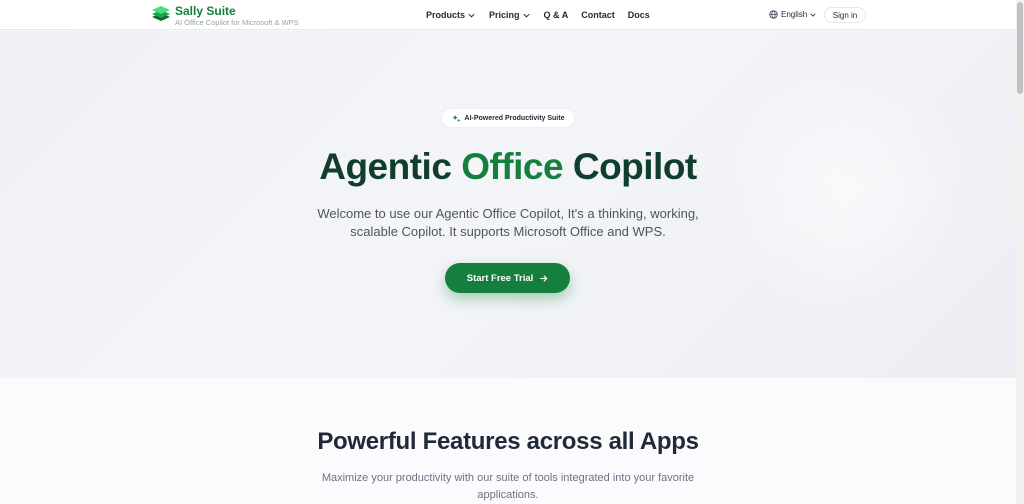 This screenshot has width=1024, height=504. Describe the element at coordinates (639, 15) in the screenshot. I see `nav-docs: Docs` at that location.